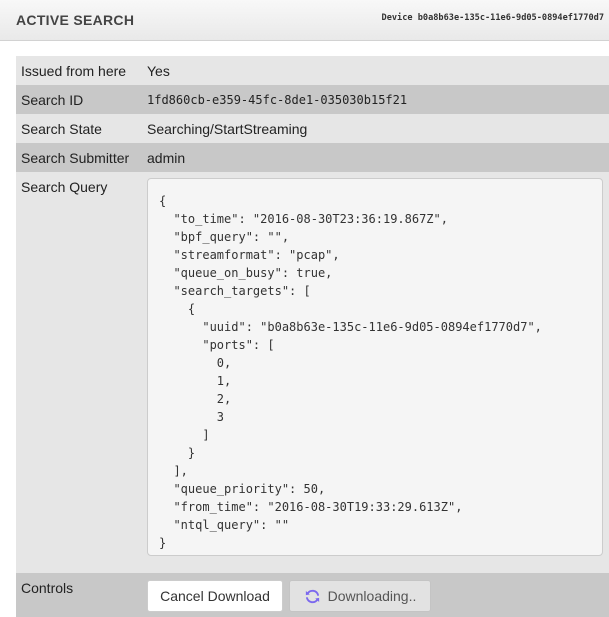 The height and width of the screenshot is (617, 609). What do you see at coordinates (75, 20) in the screenshot?
I see `panel-title: ACTIVE SEARCH` at bounding box center [75, 20].